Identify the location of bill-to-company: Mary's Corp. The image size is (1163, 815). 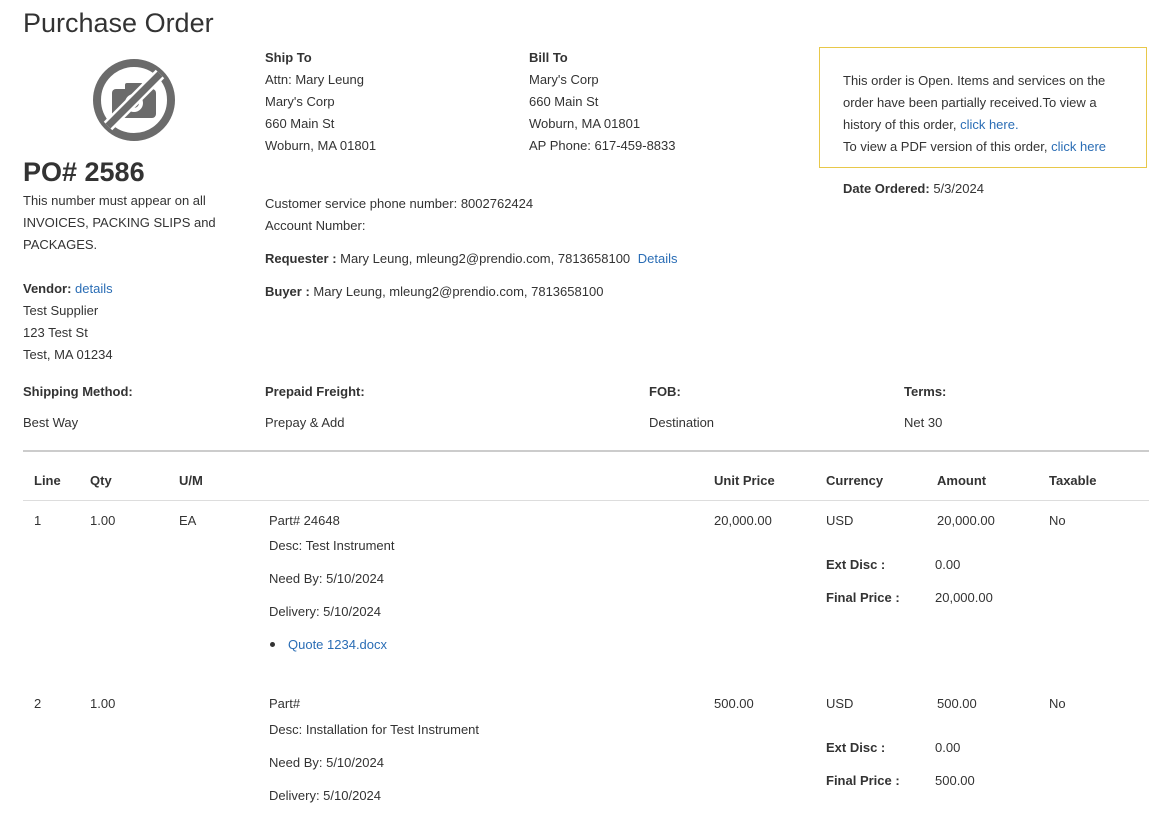
(564, 79).